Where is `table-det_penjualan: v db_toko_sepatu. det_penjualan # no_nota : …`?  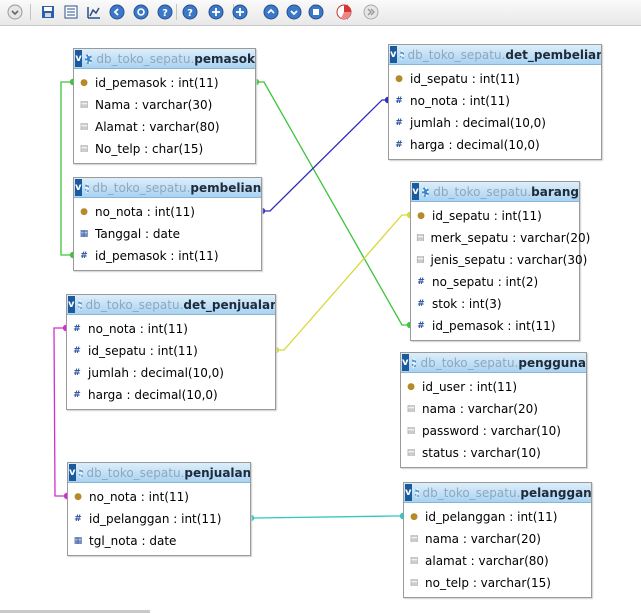 table-det_penjualan: v db_toko_sepatu. det_penjualan # no_nota : … is located at coordinates (171, 352).